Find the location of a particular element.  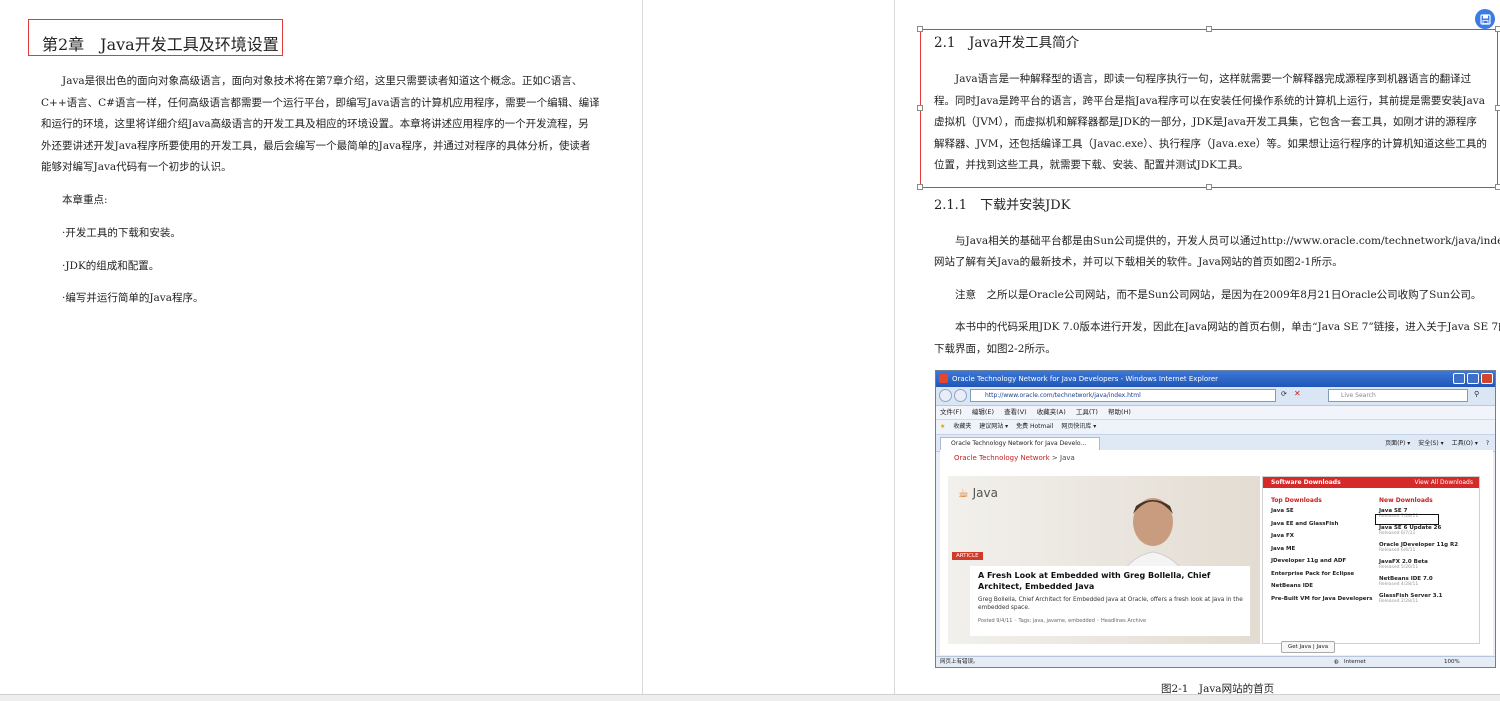

top-download-item: Enterprise Pack for Eclipse is located at coordinates (1313, 573).